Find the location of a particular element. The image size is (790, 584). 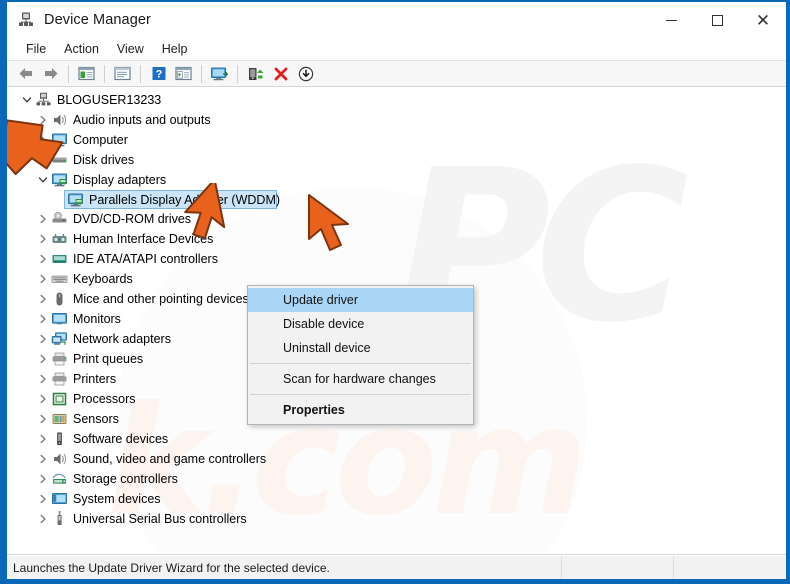

computer-root-icon is located at coordinates (43, 100).